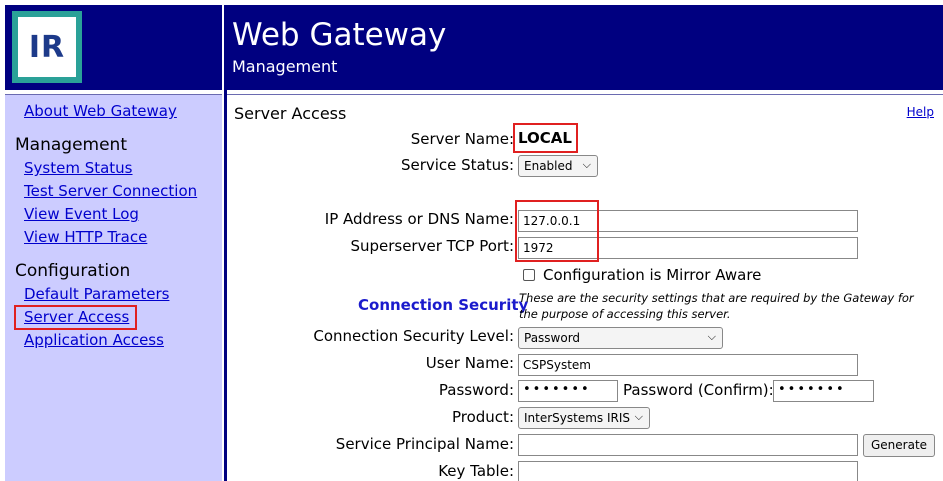  Describe the element at coordinates (899, 445) in the screenshot. I see `generate-button: Generate` at that location.